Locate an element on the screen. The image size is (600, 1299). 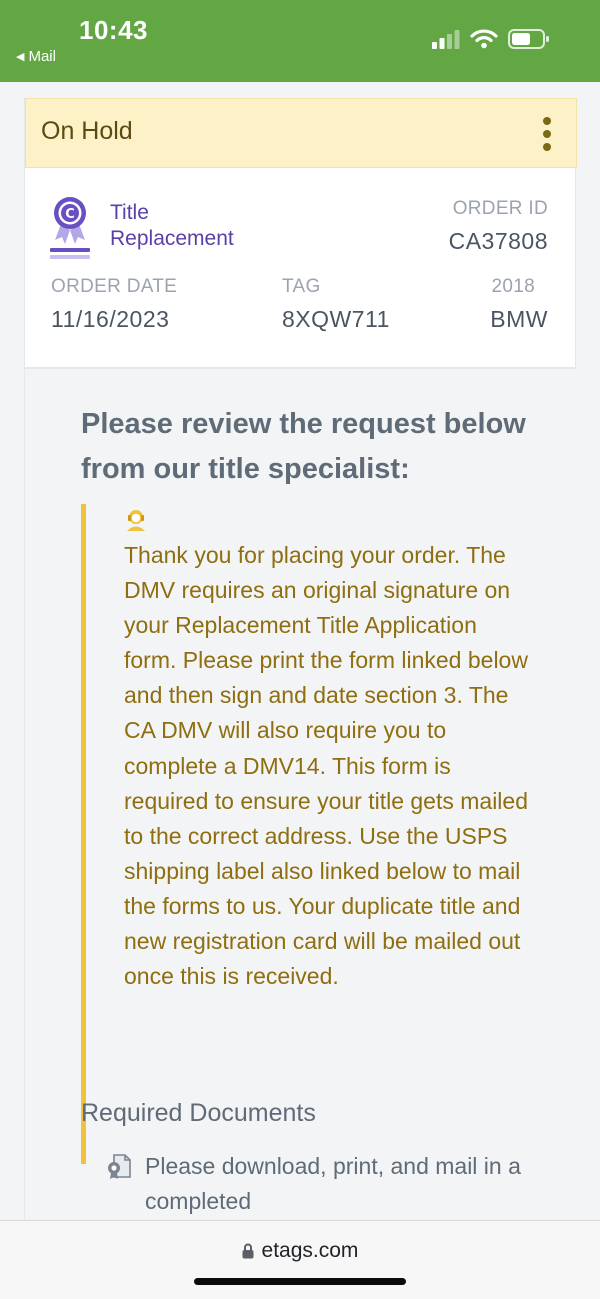
document-seal-icon is located at coordinates (119, 1166).